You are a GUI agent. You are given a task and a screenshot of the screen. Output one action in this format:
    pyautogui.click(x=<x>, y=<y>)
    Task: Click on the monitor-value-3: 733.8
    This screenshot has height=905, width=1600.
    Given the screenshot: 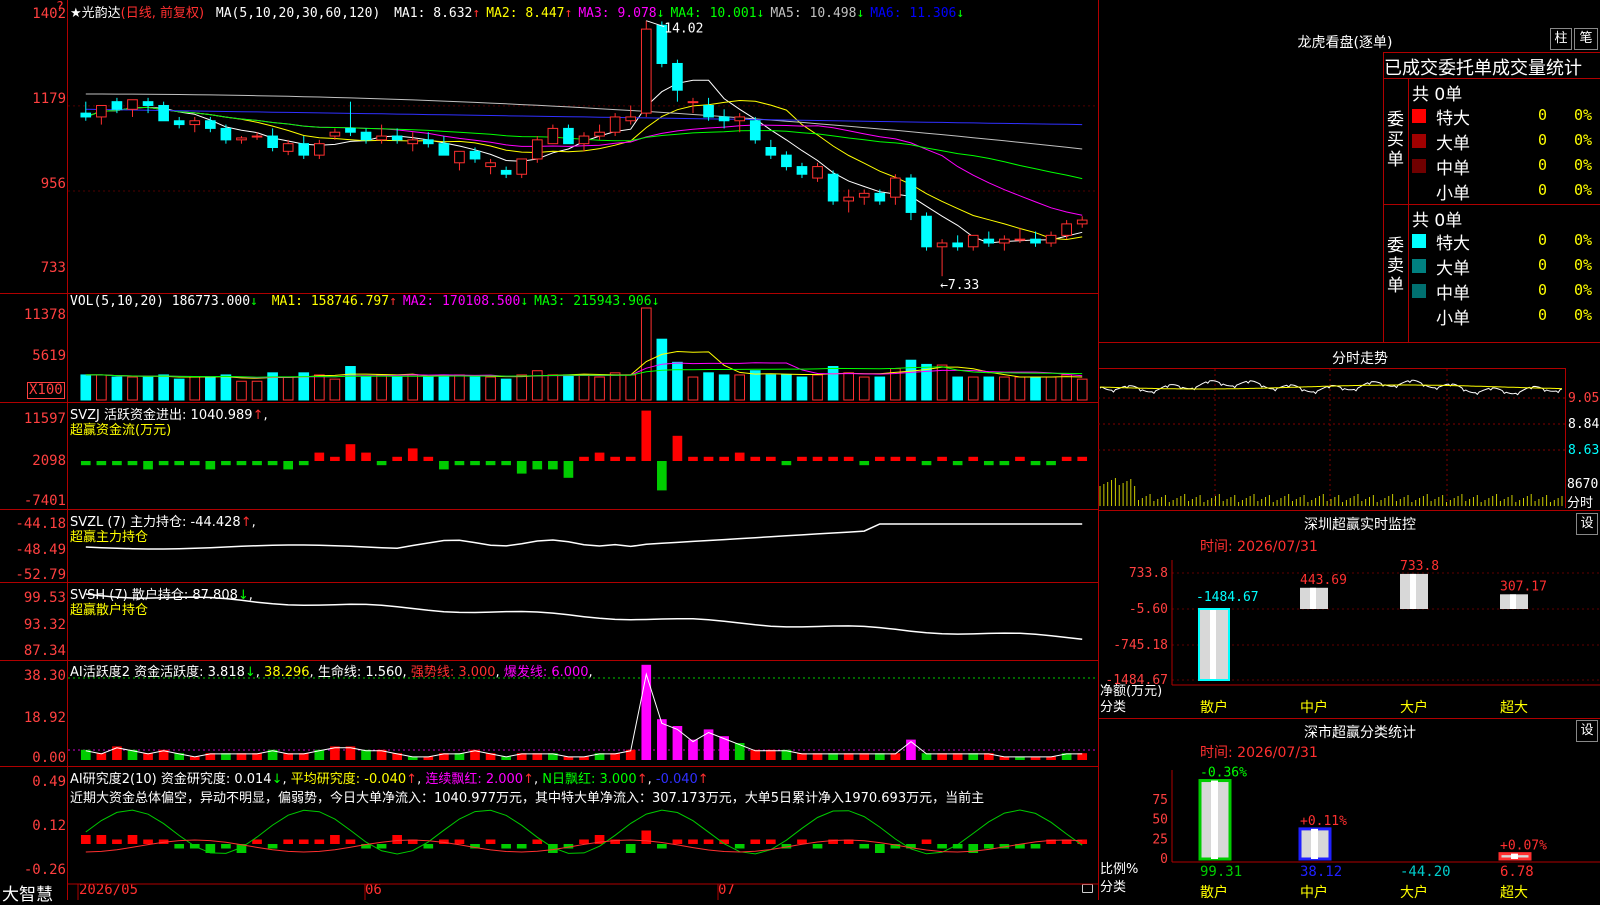 What is the action you would take?
    pyautogui.click(x=1419, y=566)
    